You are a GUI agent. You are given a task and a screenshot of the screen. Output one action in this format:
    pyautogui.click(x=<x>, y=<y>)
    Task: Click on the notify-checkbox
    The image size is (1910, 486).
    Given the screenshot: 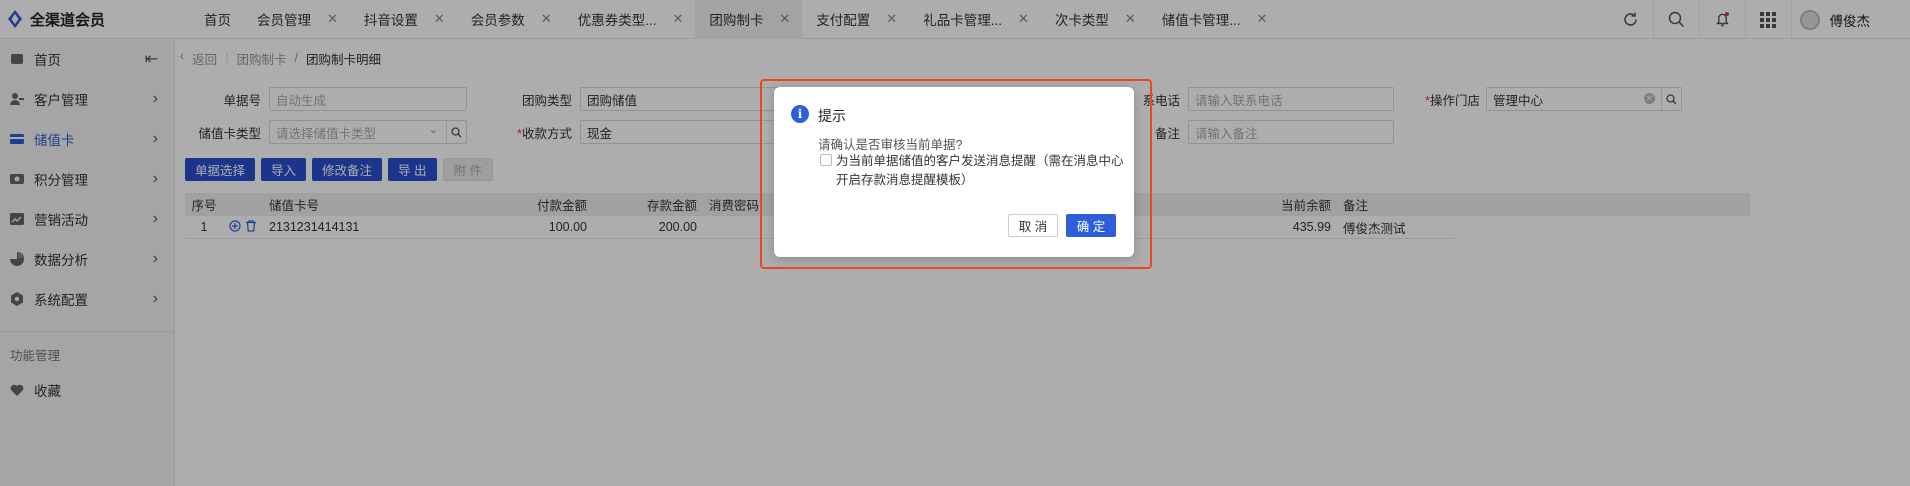 What is the action you would take?
    pyautogui.click(x=826, y=160)
    